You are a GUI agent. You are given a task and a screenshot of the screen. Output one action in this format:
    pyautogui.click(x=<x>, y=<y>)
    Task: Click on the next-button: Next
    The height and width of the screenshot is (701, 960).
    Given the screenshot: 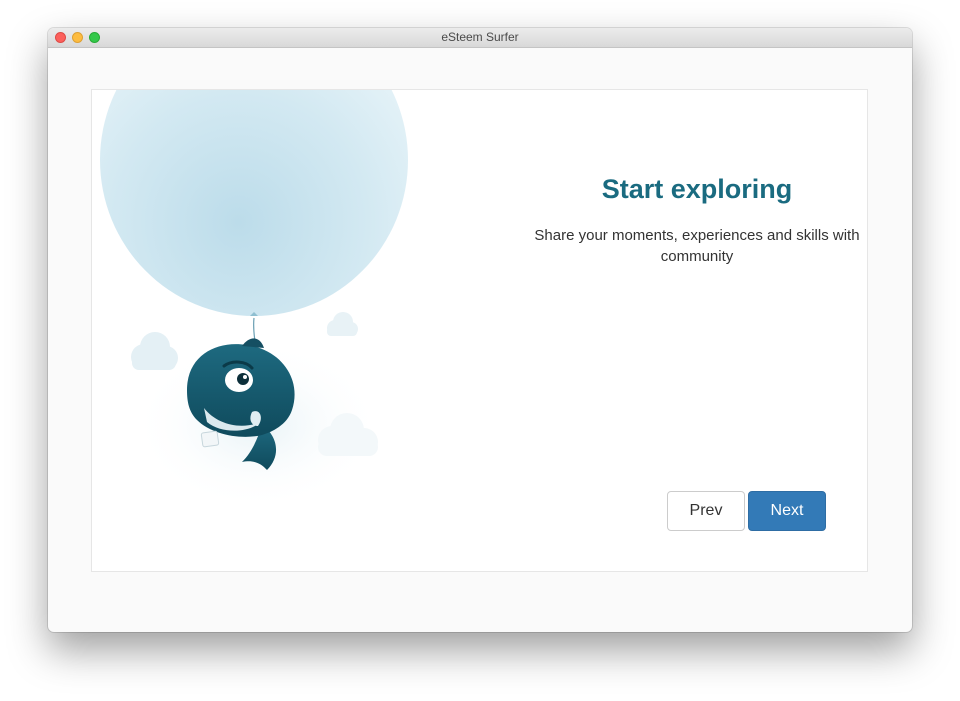 What is the action you would take?
    pyautogui.click(x=787, y=511)
    